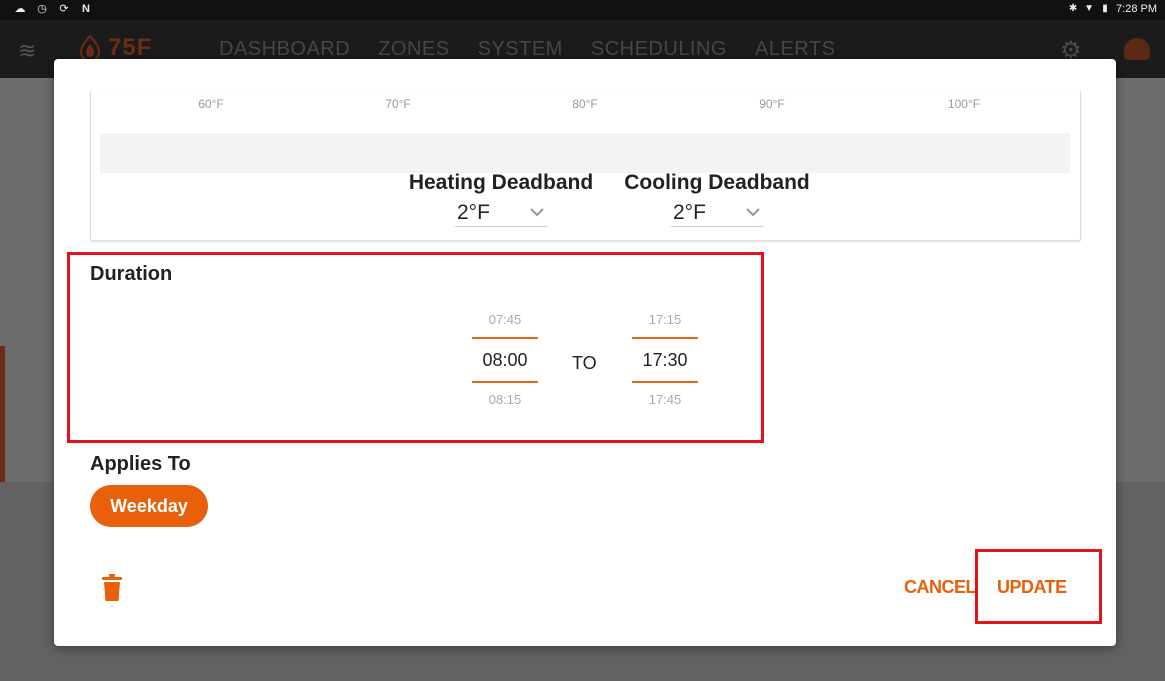  I want to click on cloud-icon: ☁, so click(20, 9).